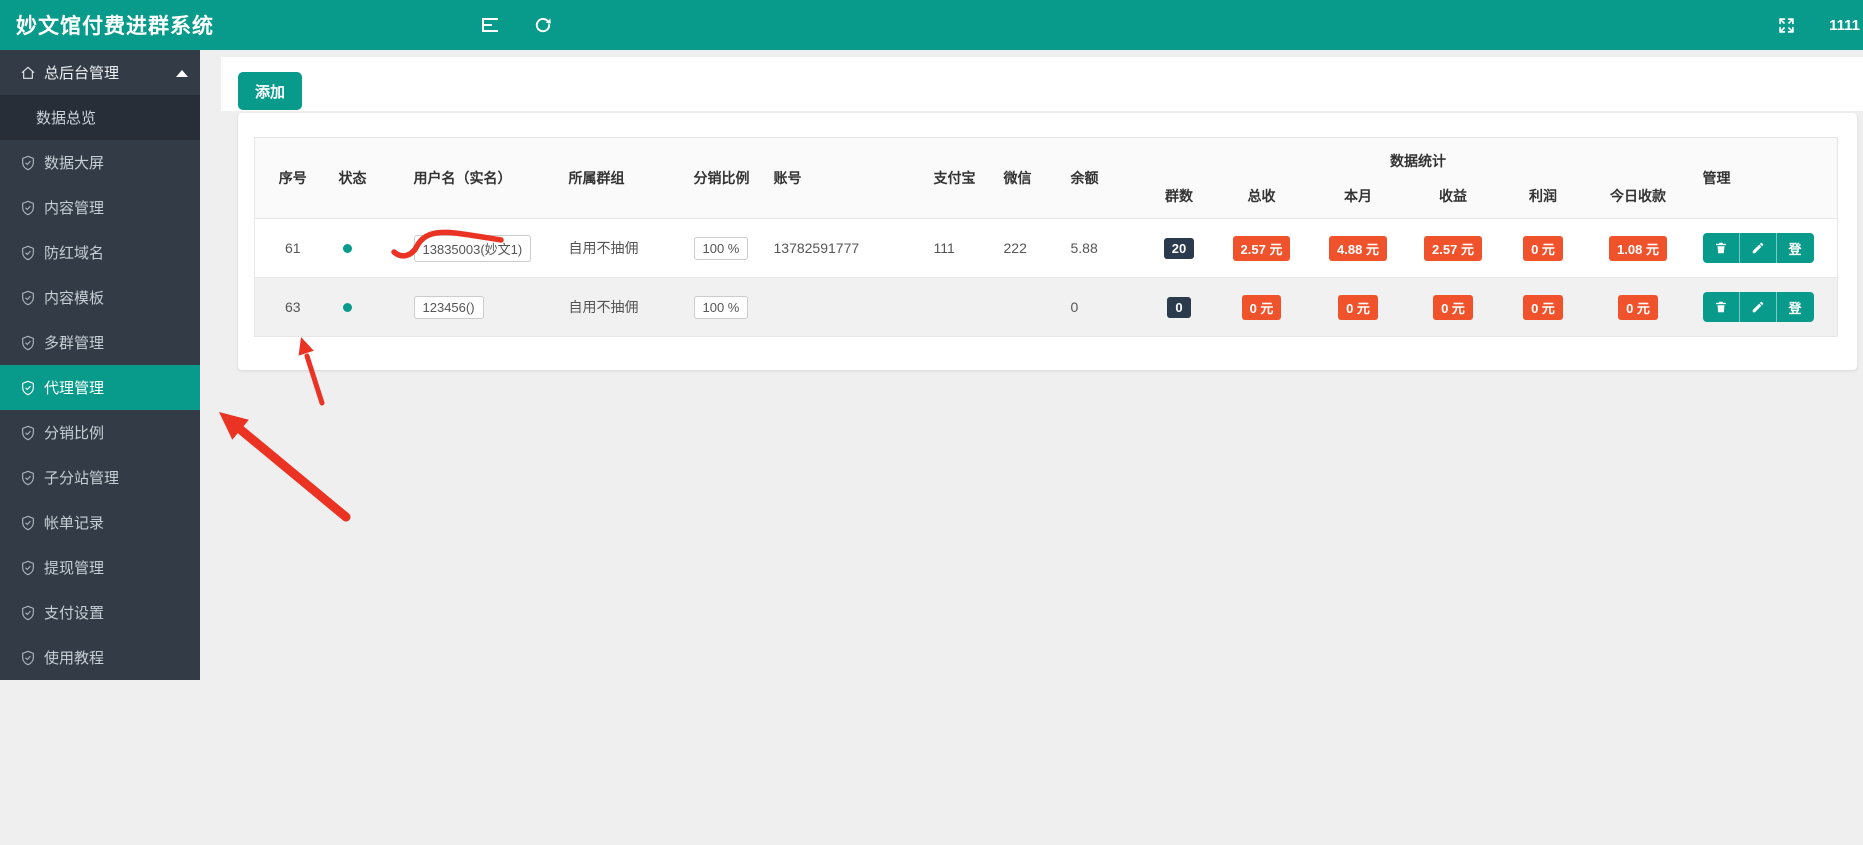  Describe the element at coordinates (292, 178) in the screenshot. I see `col-header-index: 序号` at that location.